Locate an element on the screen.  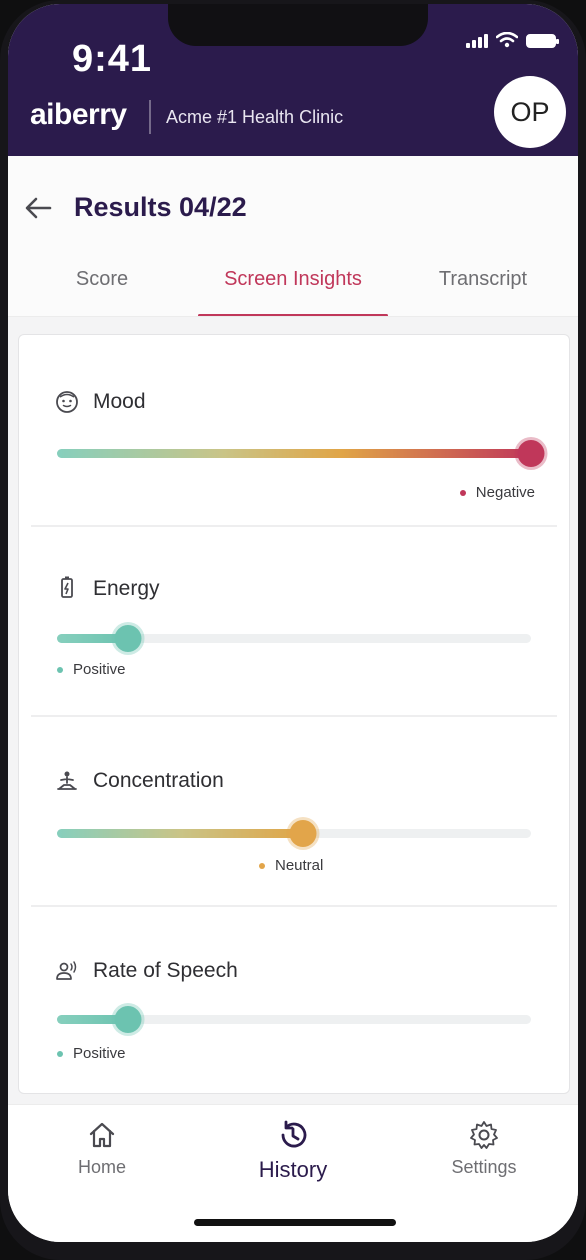
gear-icon is located at coordinates (484, 1135).